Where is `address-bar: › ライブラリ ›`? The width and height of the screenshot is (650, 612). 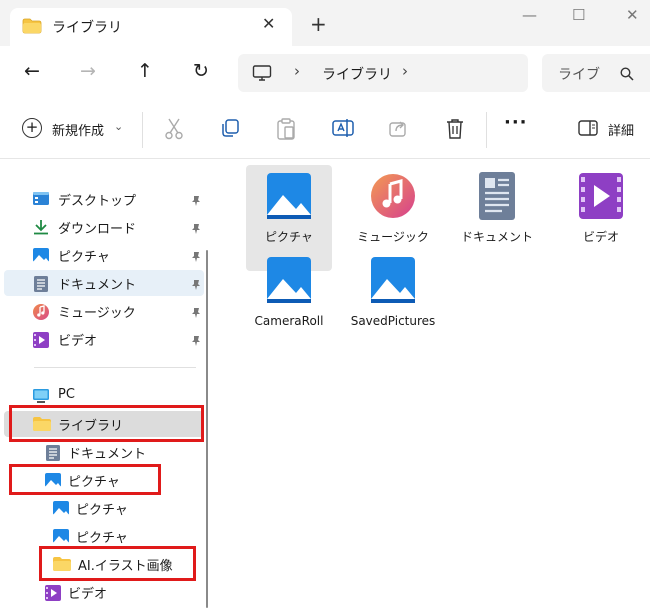
address-bar: › ライブラリ › is located at coordinates (383, 73).